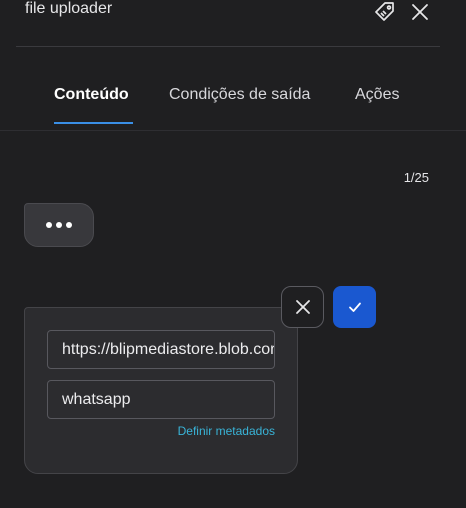  I want to click on typing-indicator-bubble, so click(59, 225).